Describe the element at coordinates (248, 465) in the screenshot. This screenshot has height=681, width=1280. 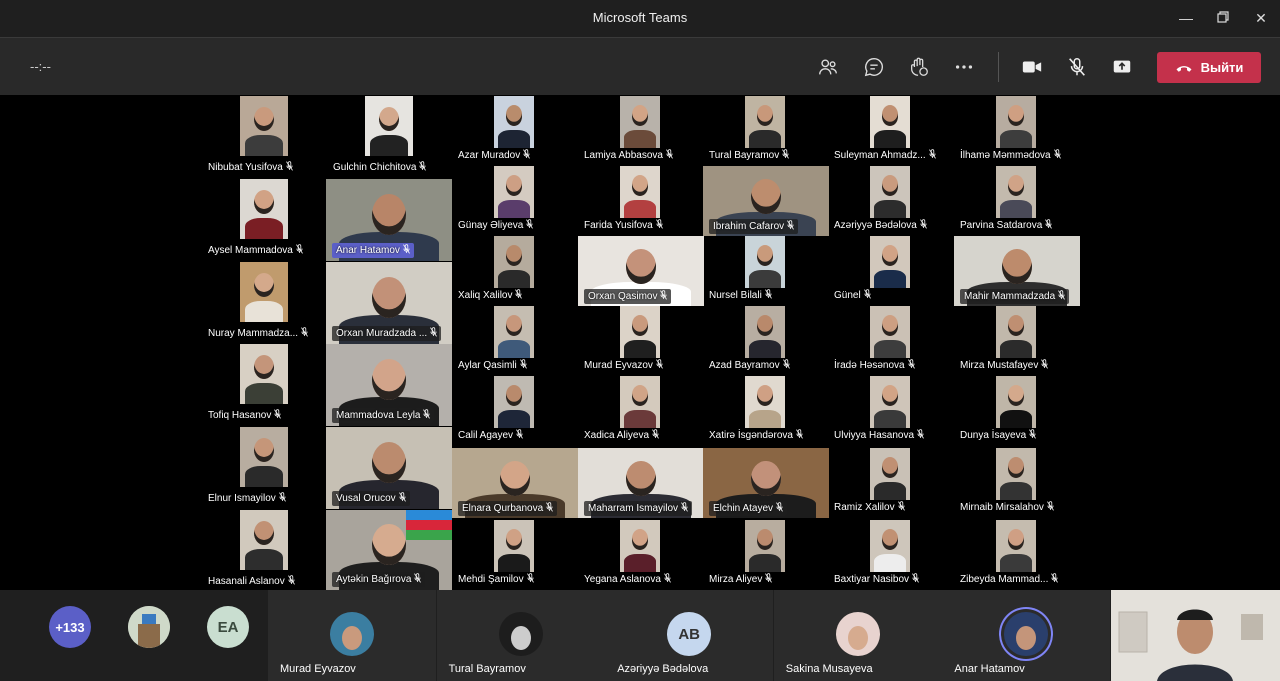
I see `video-tile: Elnur Ismayilov` at that location.